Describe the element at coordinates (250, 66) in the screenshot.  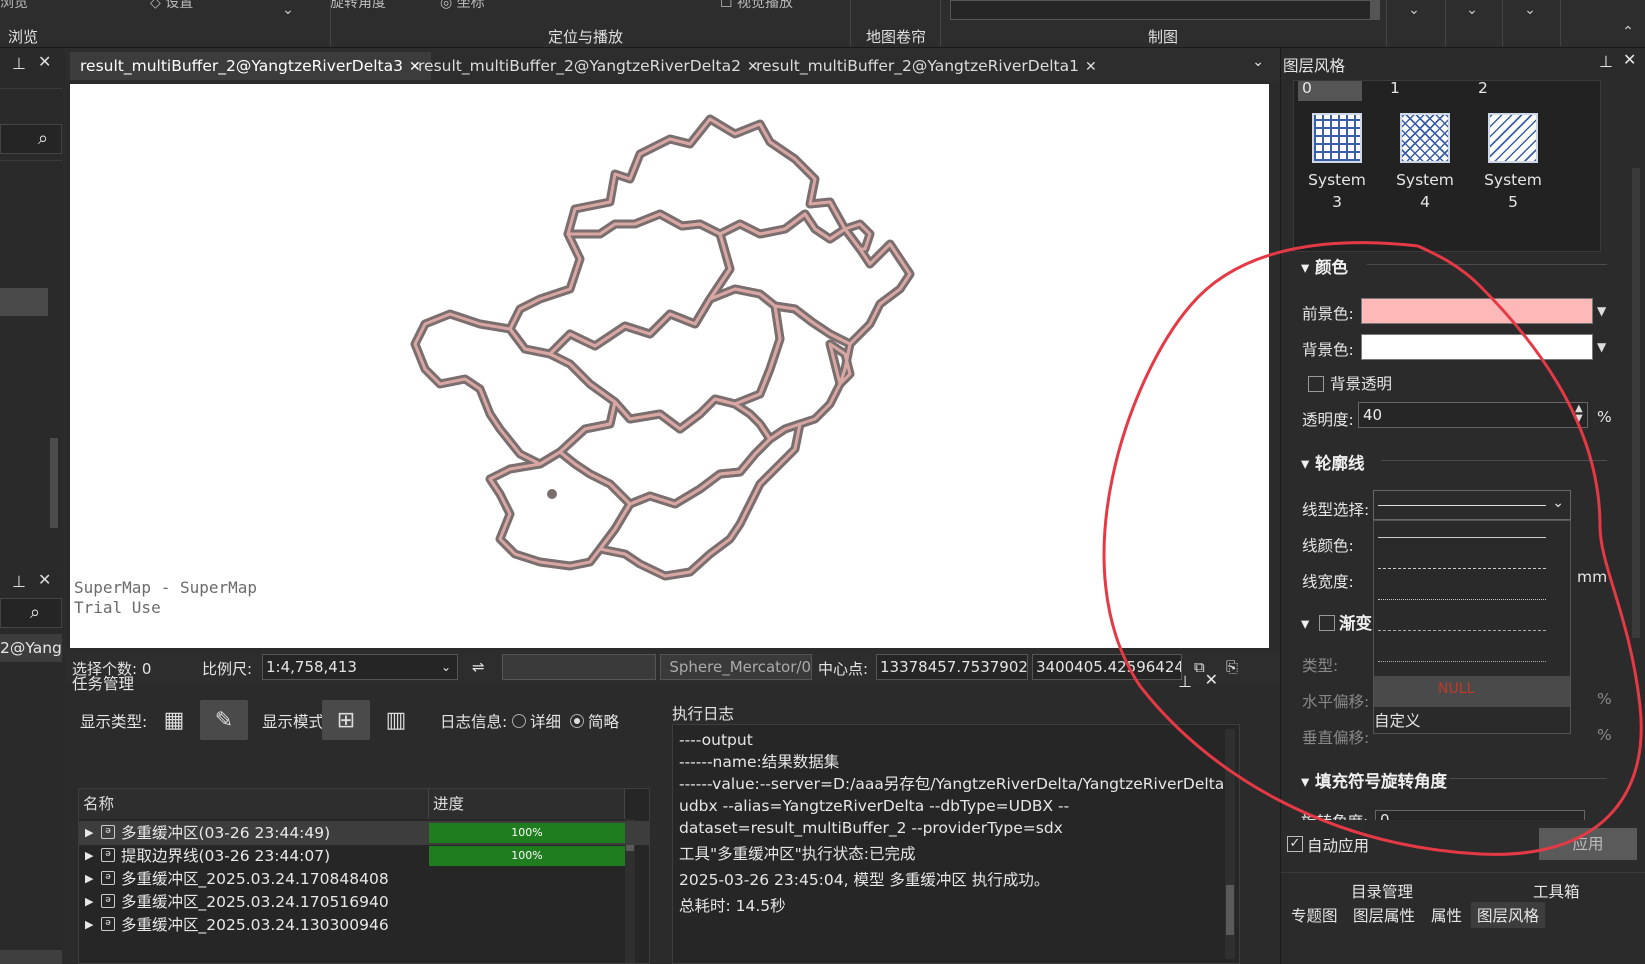
I see `tab-delta3: result_multiBuffer_2@YangtzeRiverDelta3 ✕` at that location.